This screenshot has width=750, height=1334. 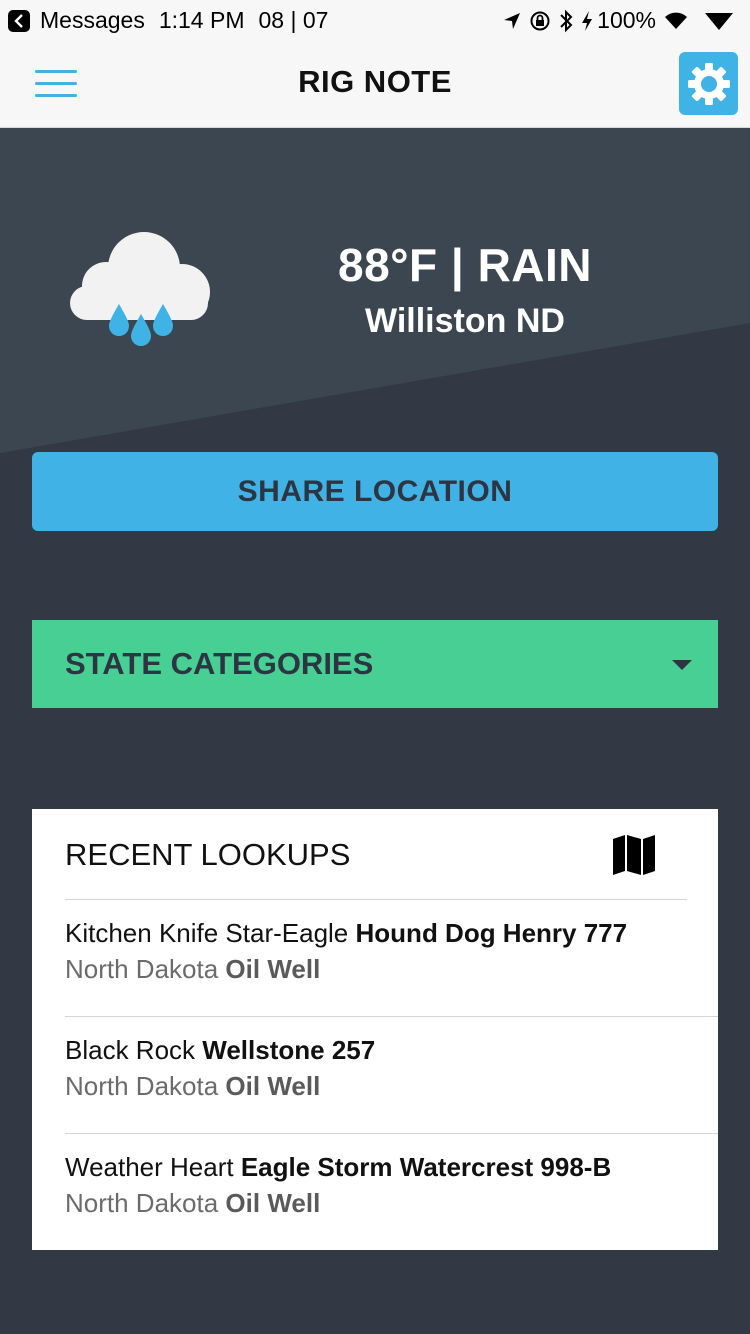 I want to click on share-location-label: SHARE LOCATION, so click(x=375, y=491).